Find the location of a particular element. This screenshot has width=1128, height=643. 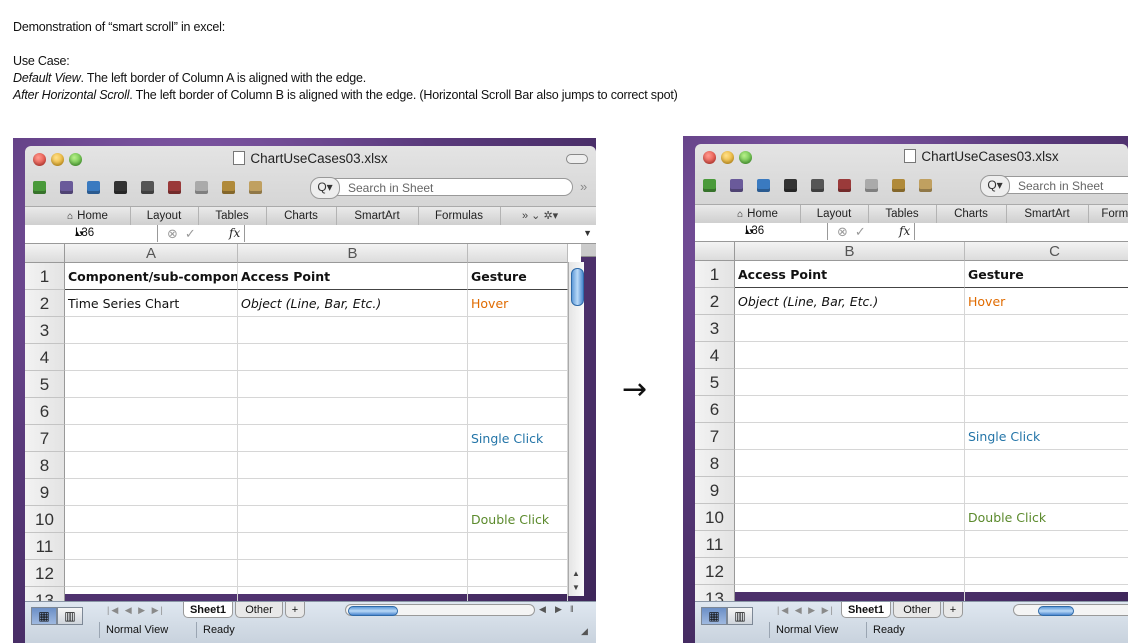

templates-icon is located at coordinates (66, 187).